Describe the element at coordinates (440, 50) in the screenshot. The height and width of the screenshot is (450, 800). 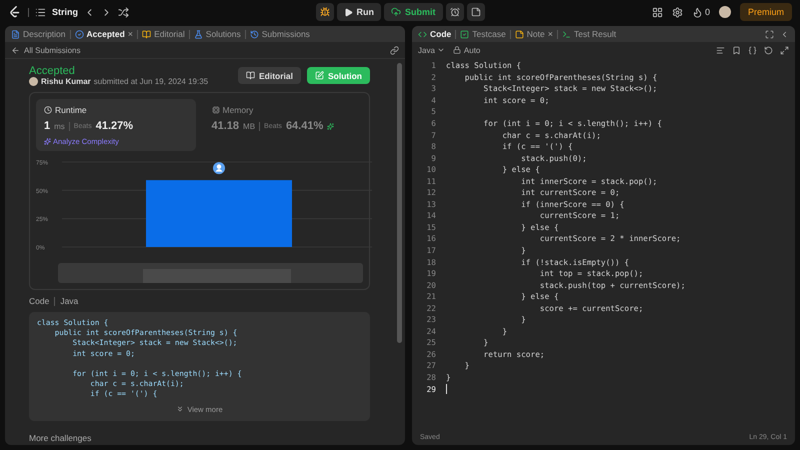
I see `chevron-down-icon` at that location.